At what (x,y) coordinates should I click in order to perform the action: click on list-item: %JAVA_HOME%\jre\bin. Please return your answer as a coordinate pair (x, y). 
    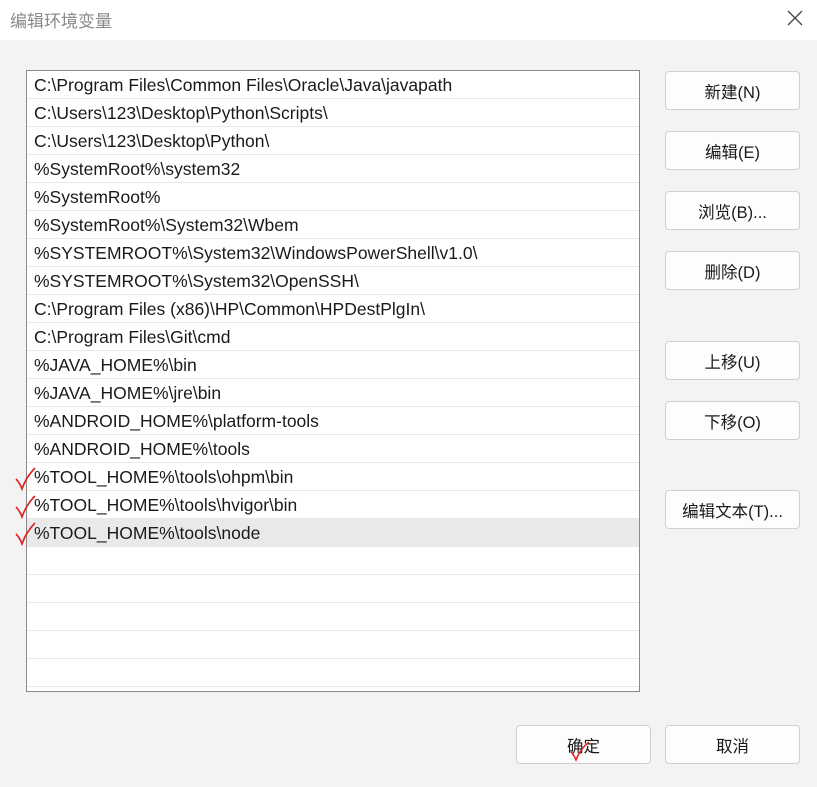
    Looking at the image, I should click on (333, 393).